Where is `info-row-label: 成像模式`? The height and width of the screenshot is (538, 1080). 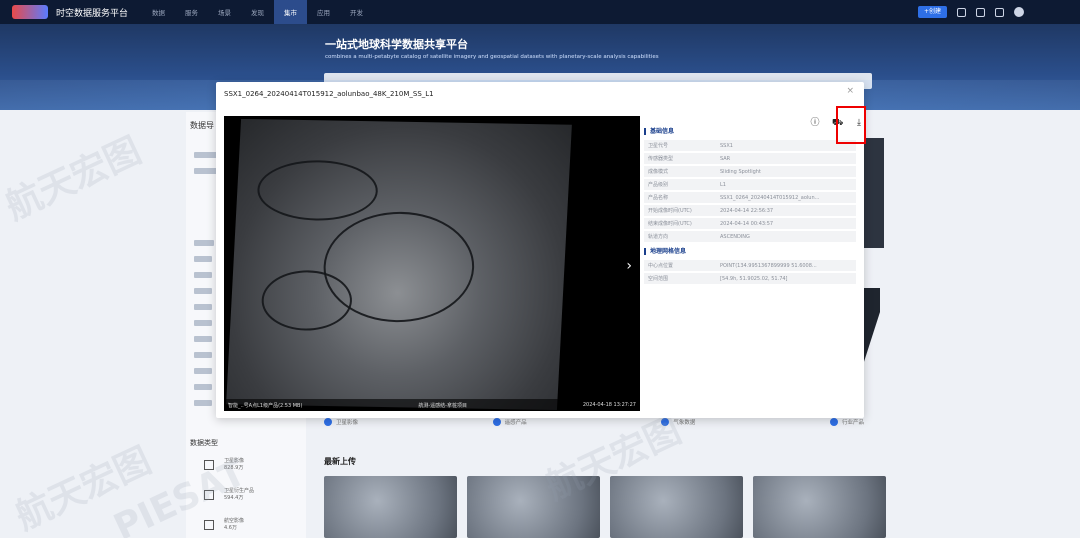
info-row-label: 成像模式 is located at coordinates (658, 172).